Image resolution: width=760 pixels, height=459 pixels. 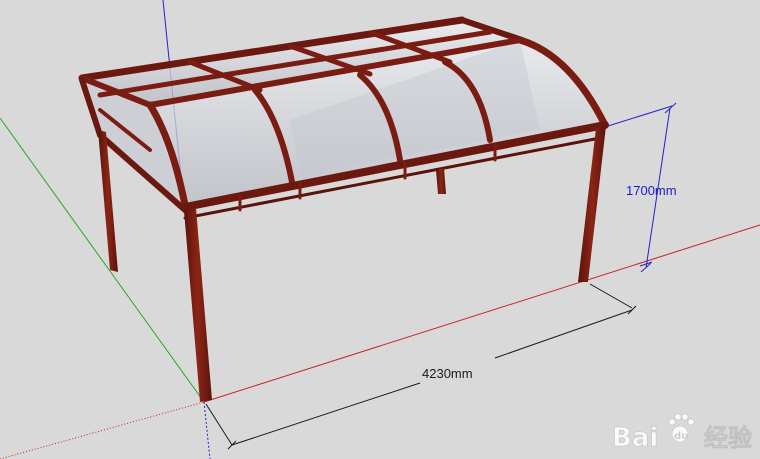 I want to click on watermark-suffix: 经验, so click(x=728, y=438).